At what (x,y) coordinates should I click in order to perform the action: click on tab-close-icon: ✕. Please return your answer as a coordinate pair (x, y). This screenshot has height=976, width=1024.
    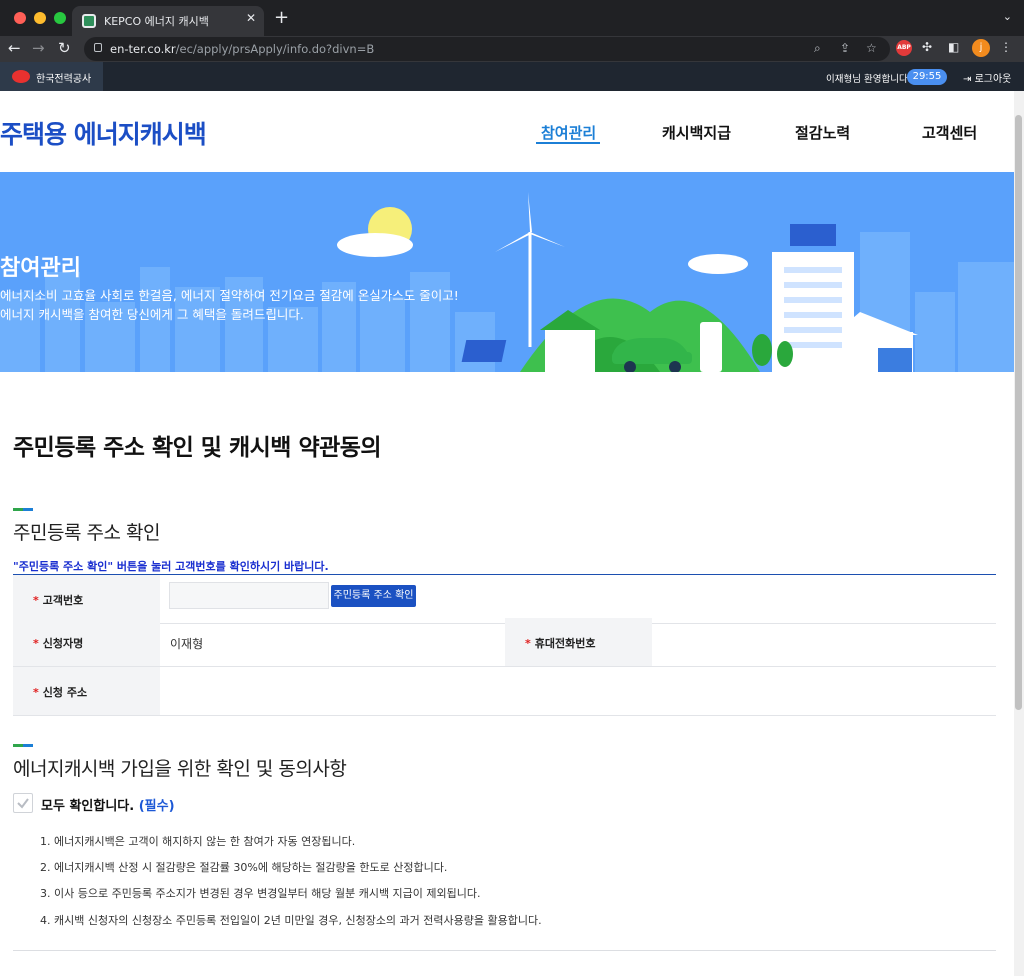
    Looking at the image, I should click on (251, 18).